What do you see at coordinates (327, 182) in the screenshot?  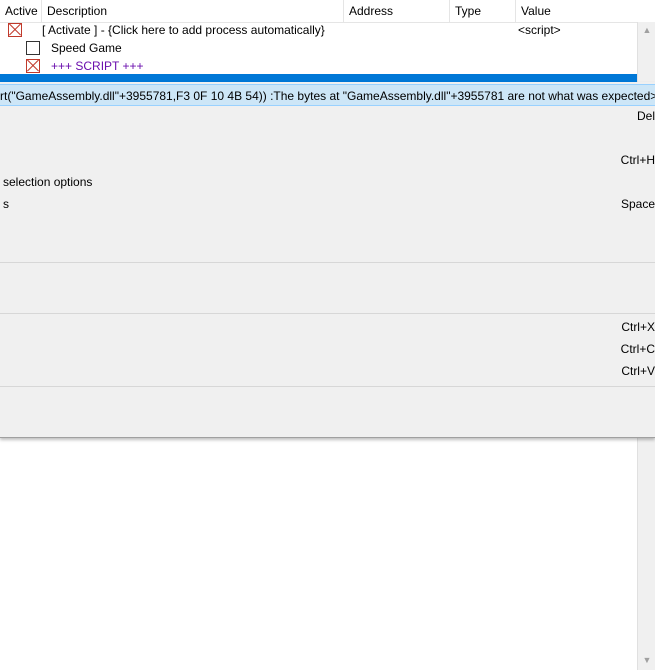 I see `menu-item-selection-options: selection options` at bounding box center [327, 182].